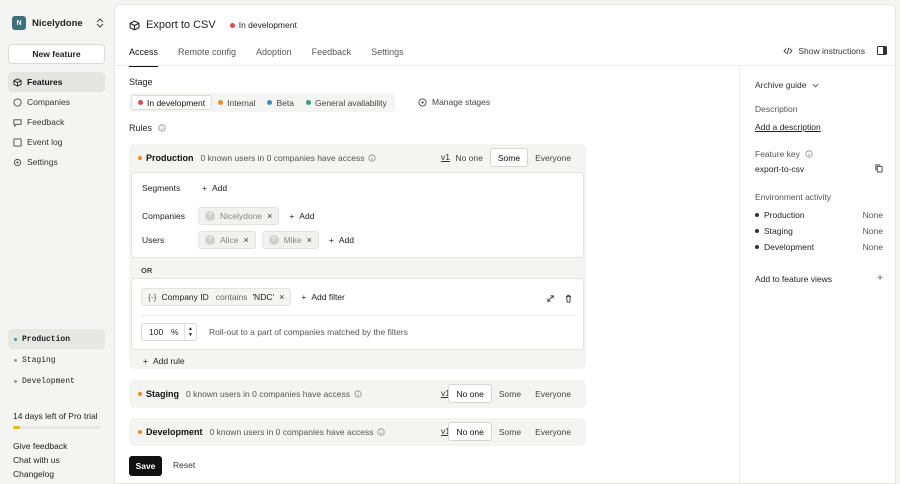  I want to click on chat-icon, so click(17, 122).